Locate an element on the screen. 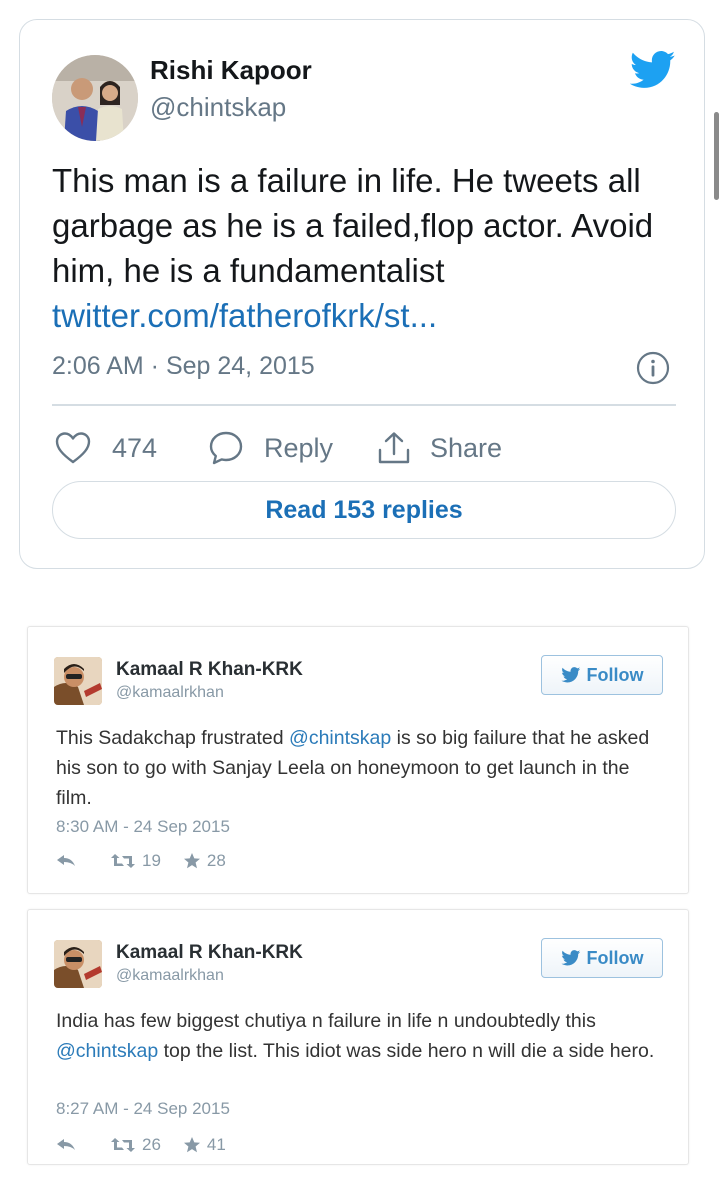  favorite-button: 28 is located at coordinates (204, 861).